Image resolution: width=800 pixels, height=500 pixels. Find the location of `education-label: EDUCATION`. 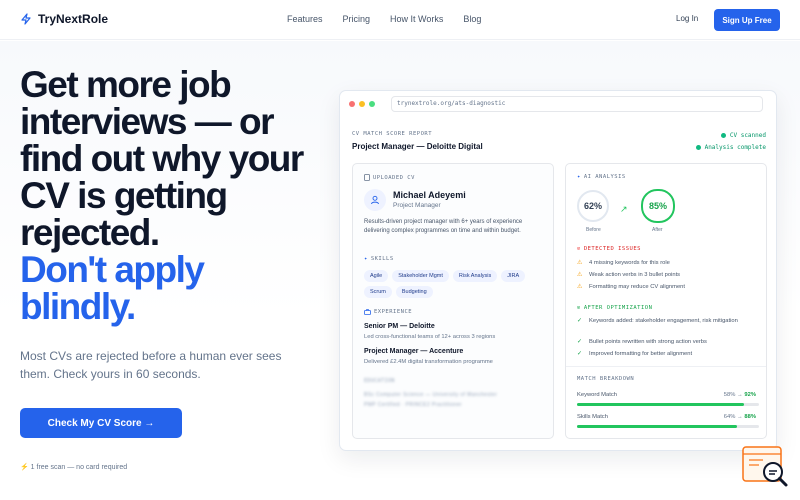

education-label: EDUCATION is located at coordinates (379, 381).